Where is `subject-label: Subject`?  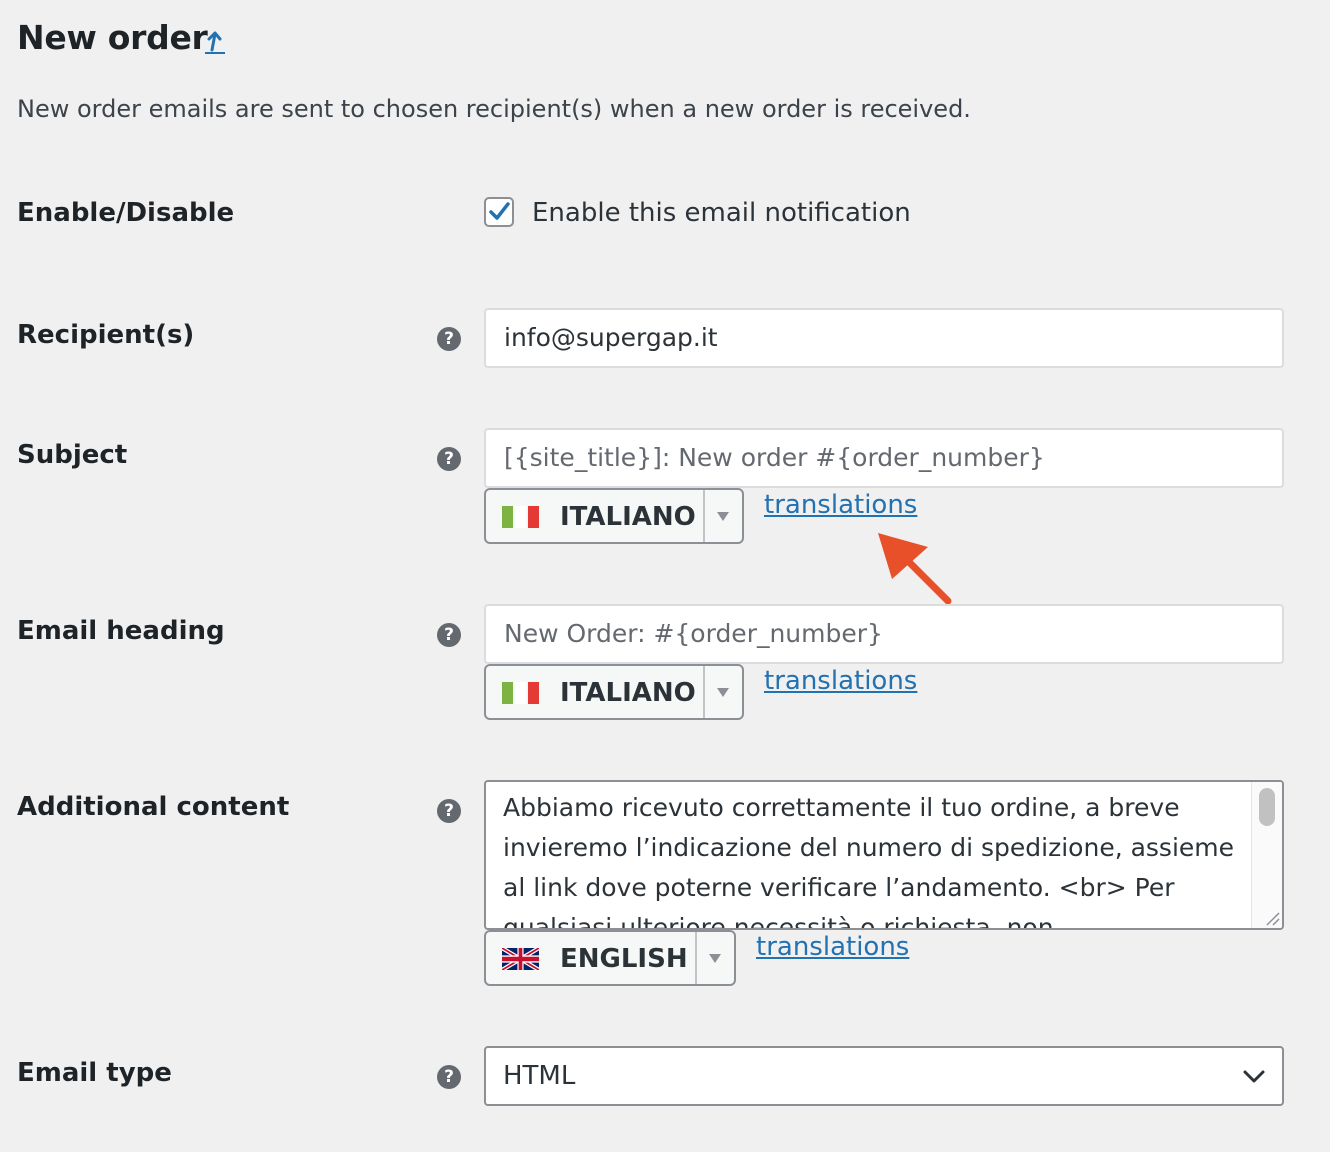
subject-label: Subject is located at coordinates (72, 455).